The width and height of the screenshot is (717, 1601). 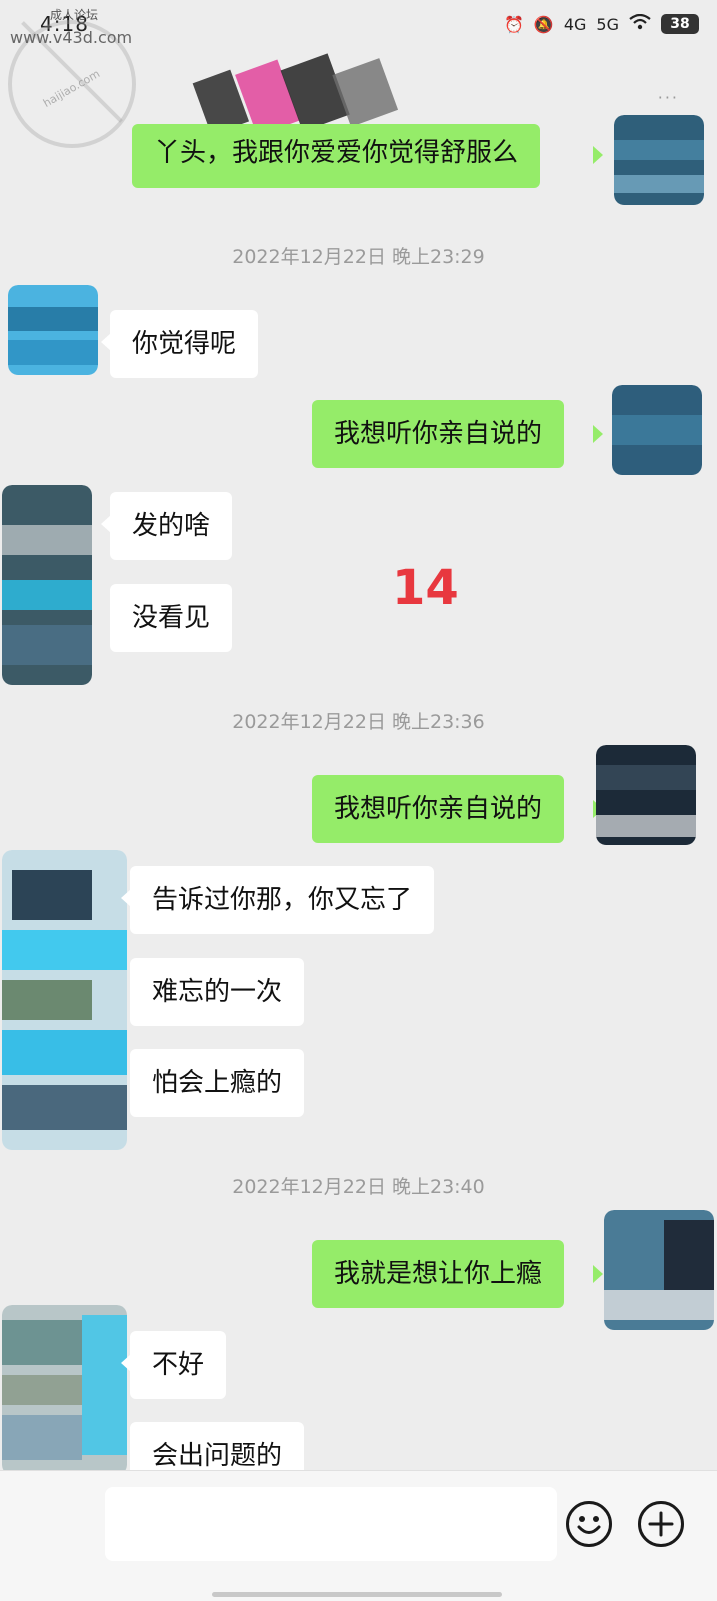 I want to click on message-input, so click(x=331, y=1524).